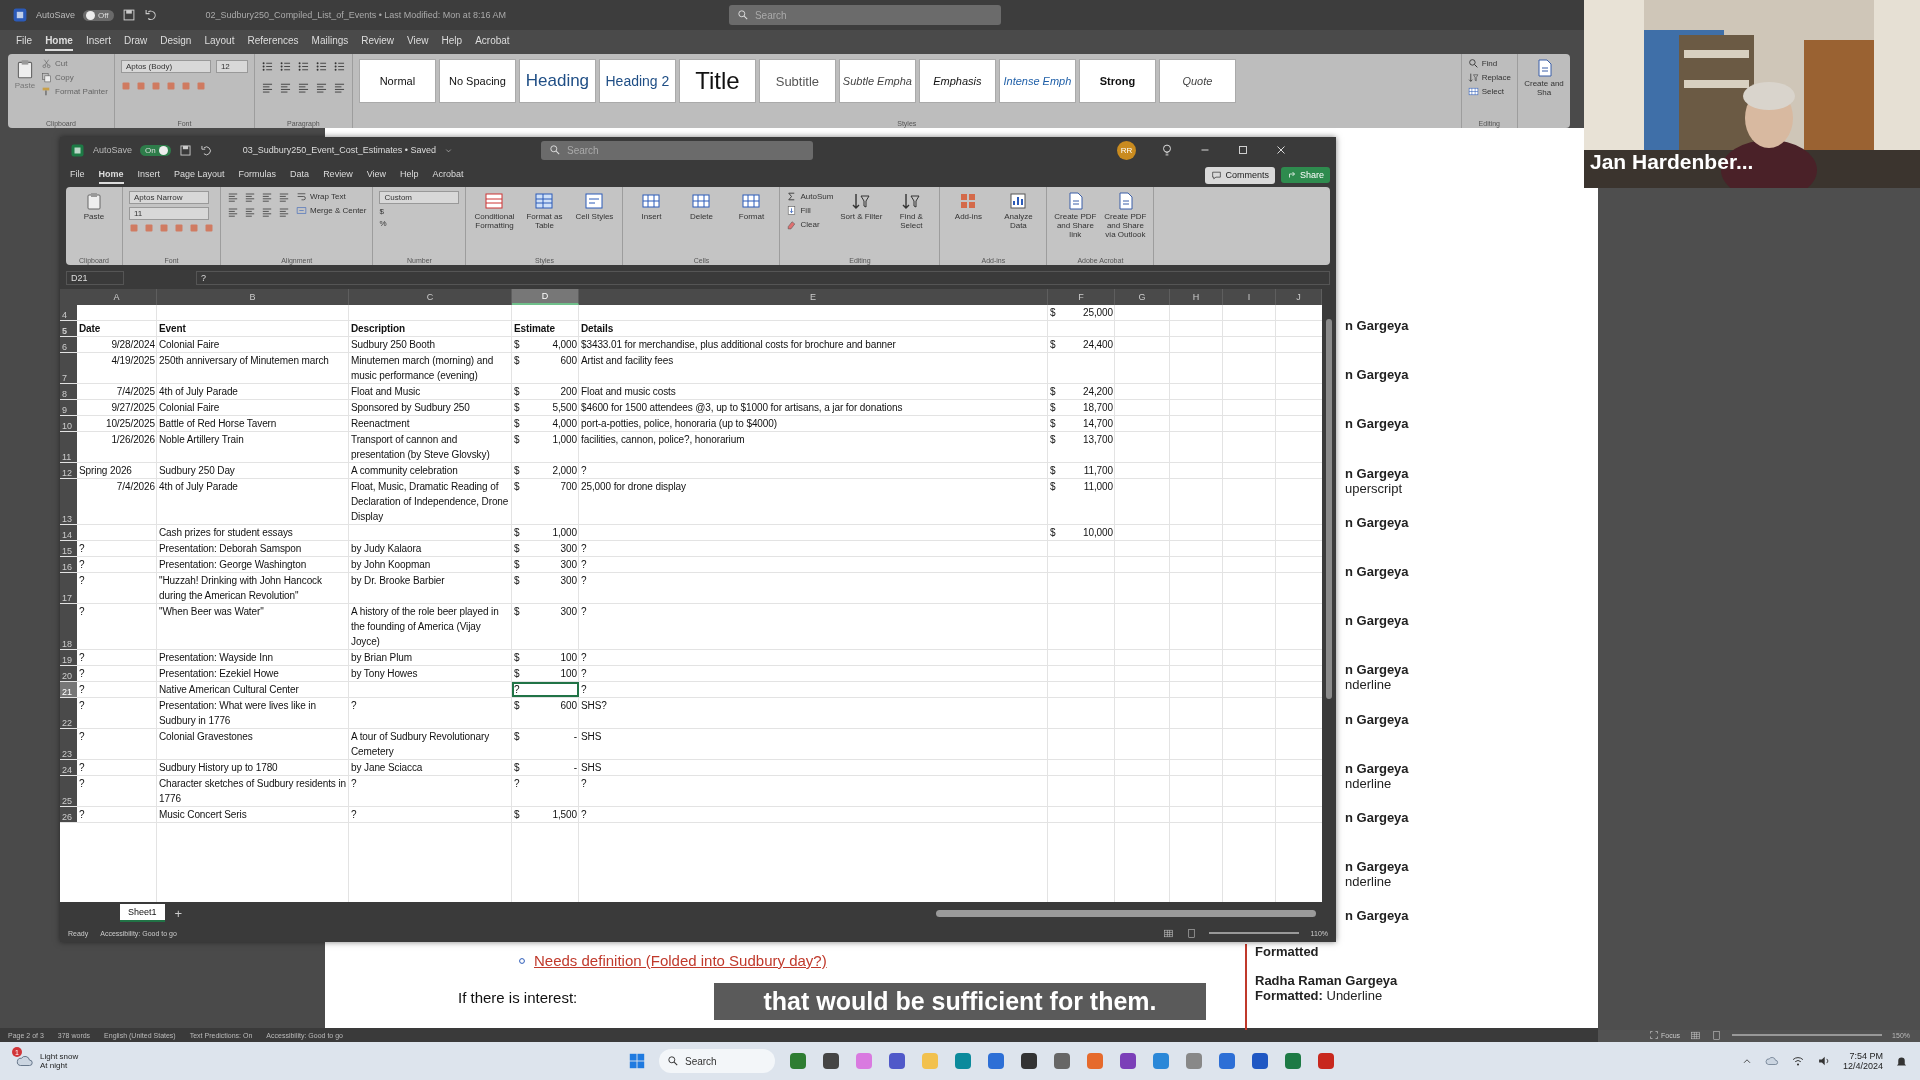 This screenshot has width=1920, height=1080. Describe the element at coordinates (155, 150) in the screenshot. I see `autosave-toggle: On` at that location.